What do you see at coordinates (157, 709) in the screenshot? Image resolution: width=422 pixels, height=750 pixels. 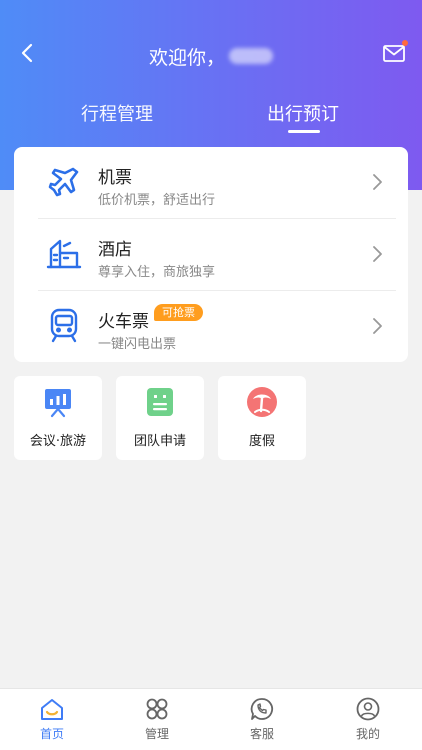 I see `grid-manage-icon` at bounding box center [157, 709].